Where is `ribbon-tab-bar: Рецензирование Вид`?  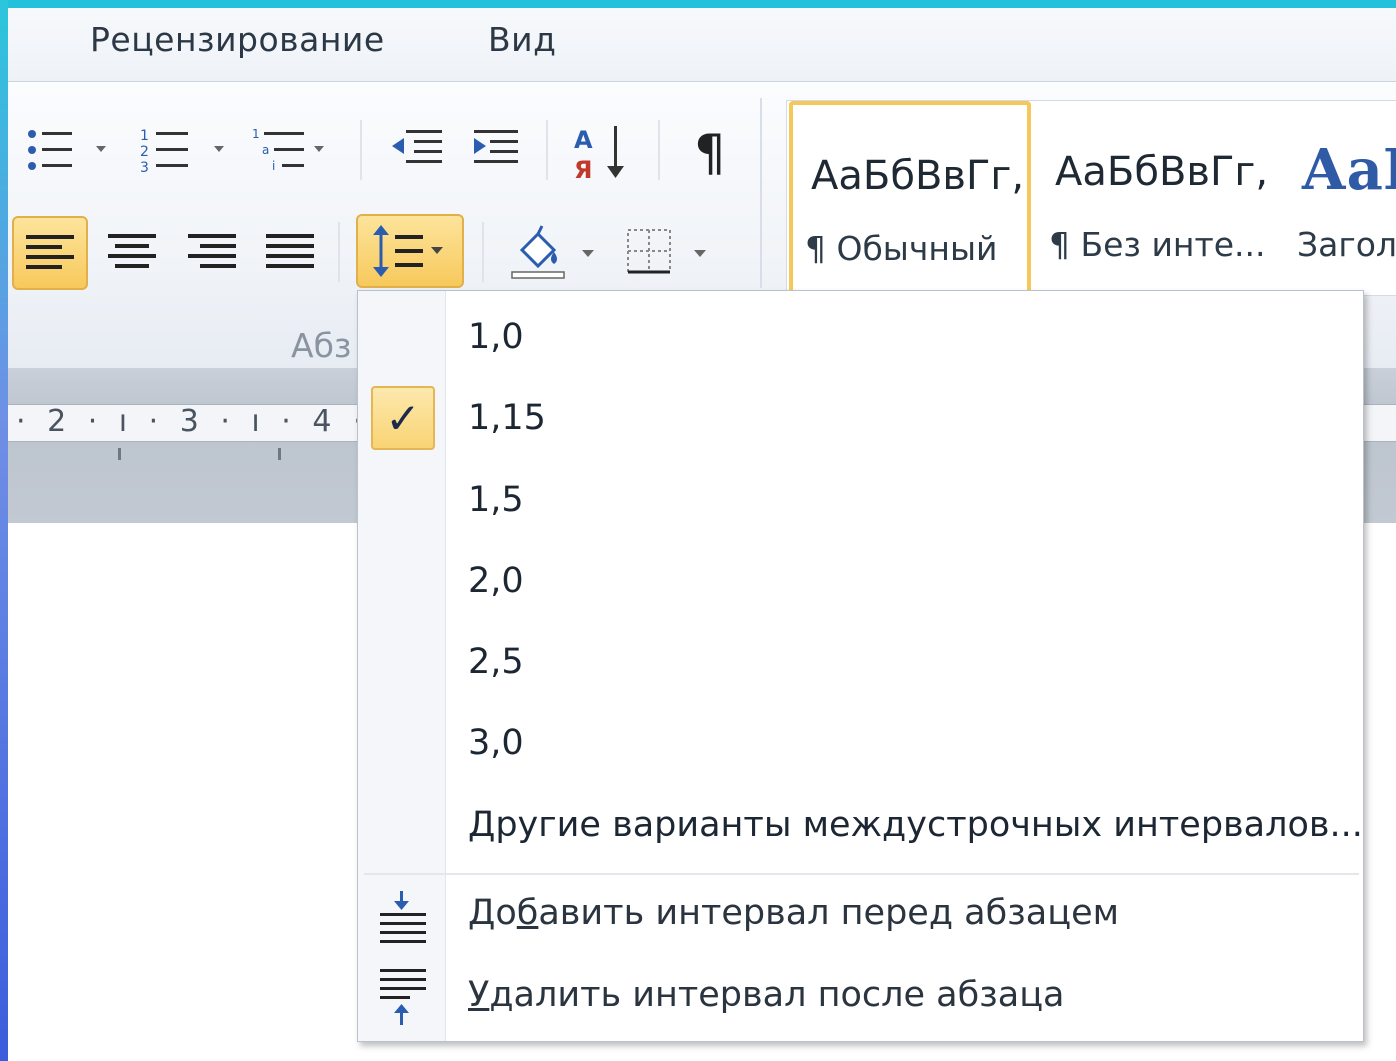 ribbon-tab-bar: Рецензирование Вид is located at coordinates (702, 45).